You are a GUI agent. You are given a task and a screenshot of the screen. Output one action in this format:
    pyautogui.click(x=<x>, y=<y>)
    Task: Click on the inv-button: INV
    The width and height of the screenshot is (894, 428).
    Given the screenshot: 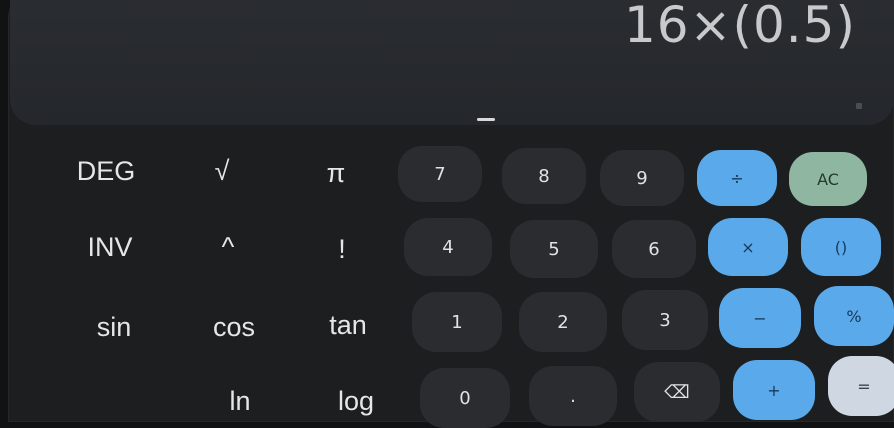 What is the action you would take?
    pyautogui.click(x=110, y=247)
    